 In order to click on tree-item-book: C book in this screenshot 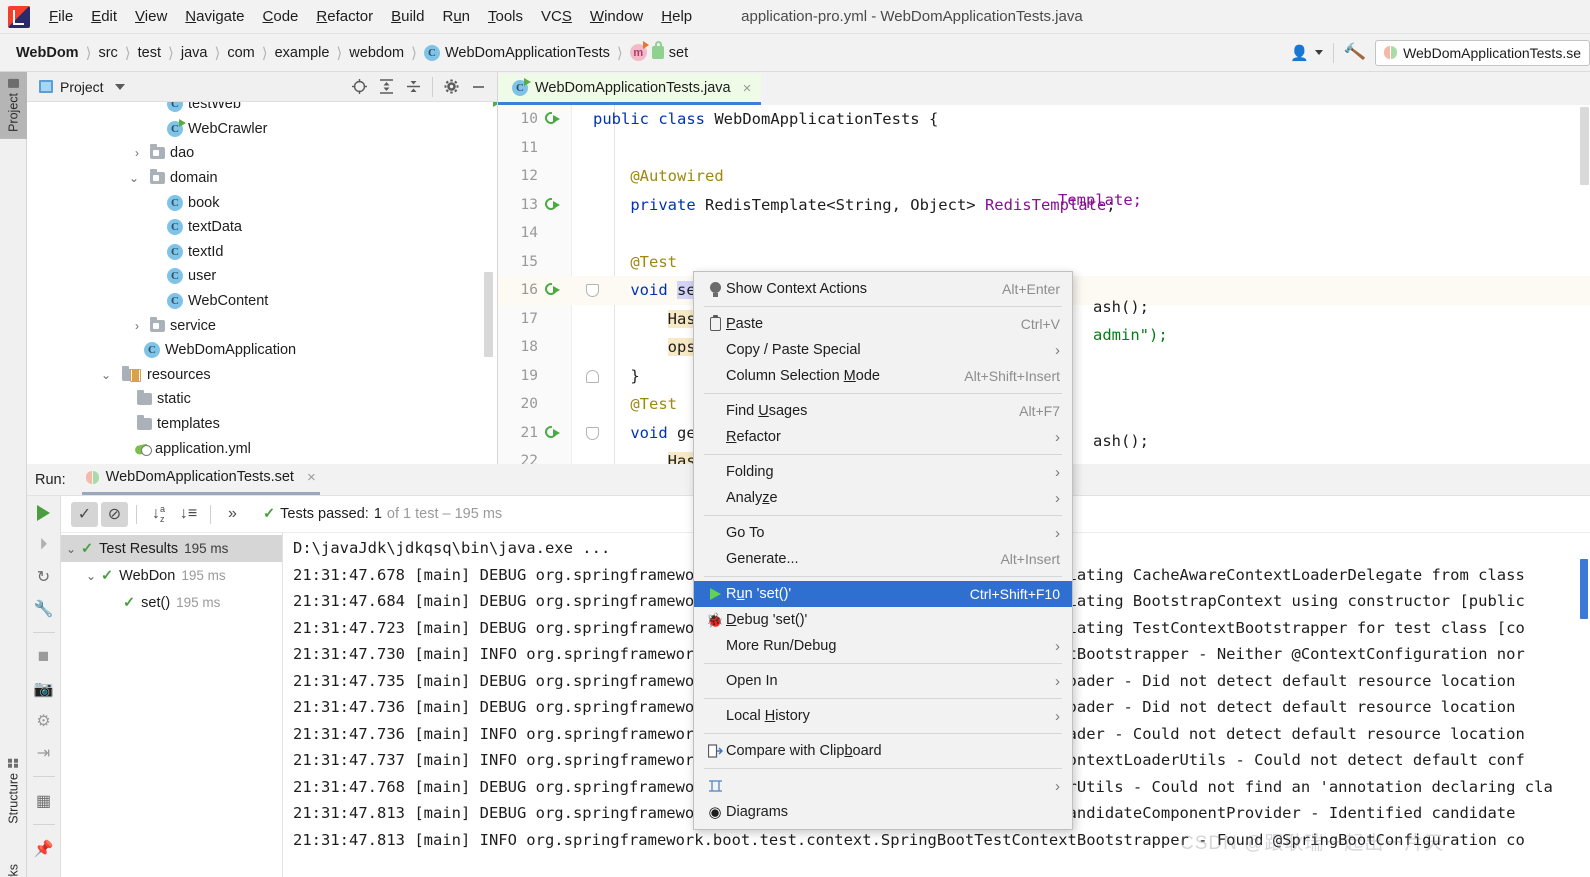, I will do `click(262, 202)`.